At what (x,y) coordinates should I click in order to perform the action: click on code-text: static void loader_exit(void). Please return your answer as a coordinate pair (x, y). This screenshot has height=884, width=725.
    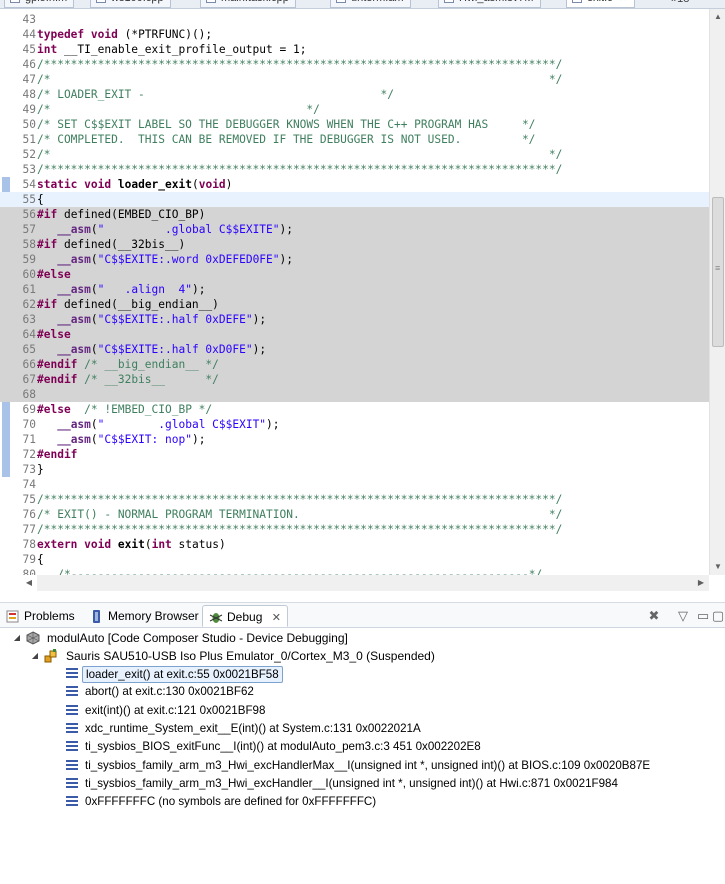
    Looking at the image, I should click on (135, 184).